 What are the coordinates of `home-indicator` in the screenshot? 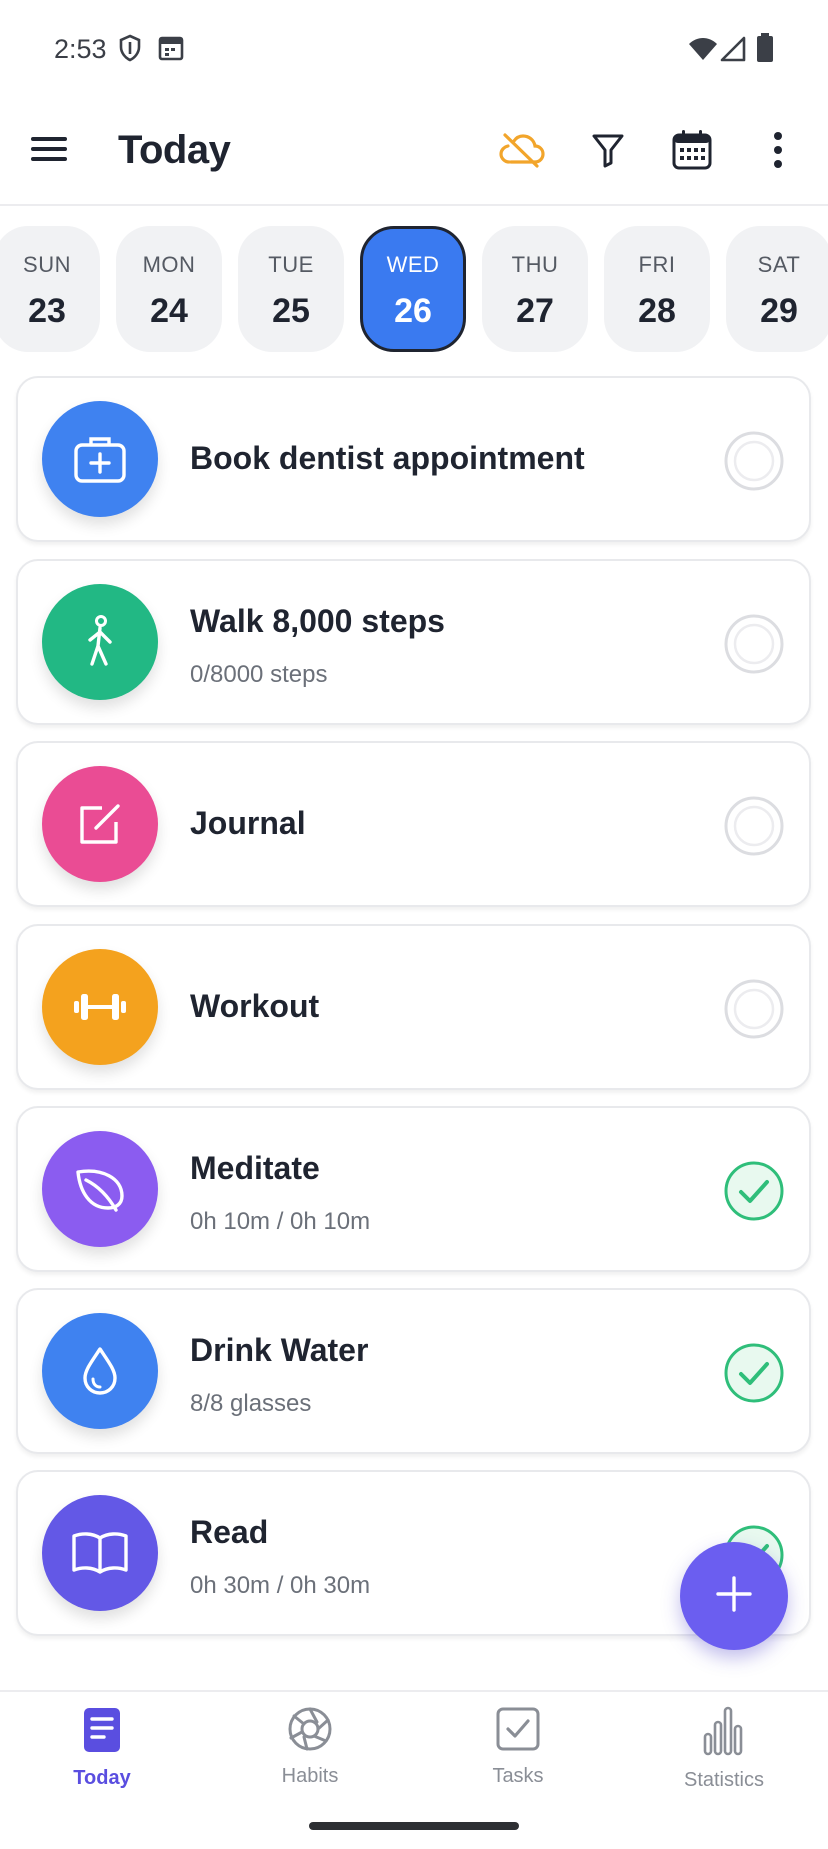 It's located at (414, 1826).